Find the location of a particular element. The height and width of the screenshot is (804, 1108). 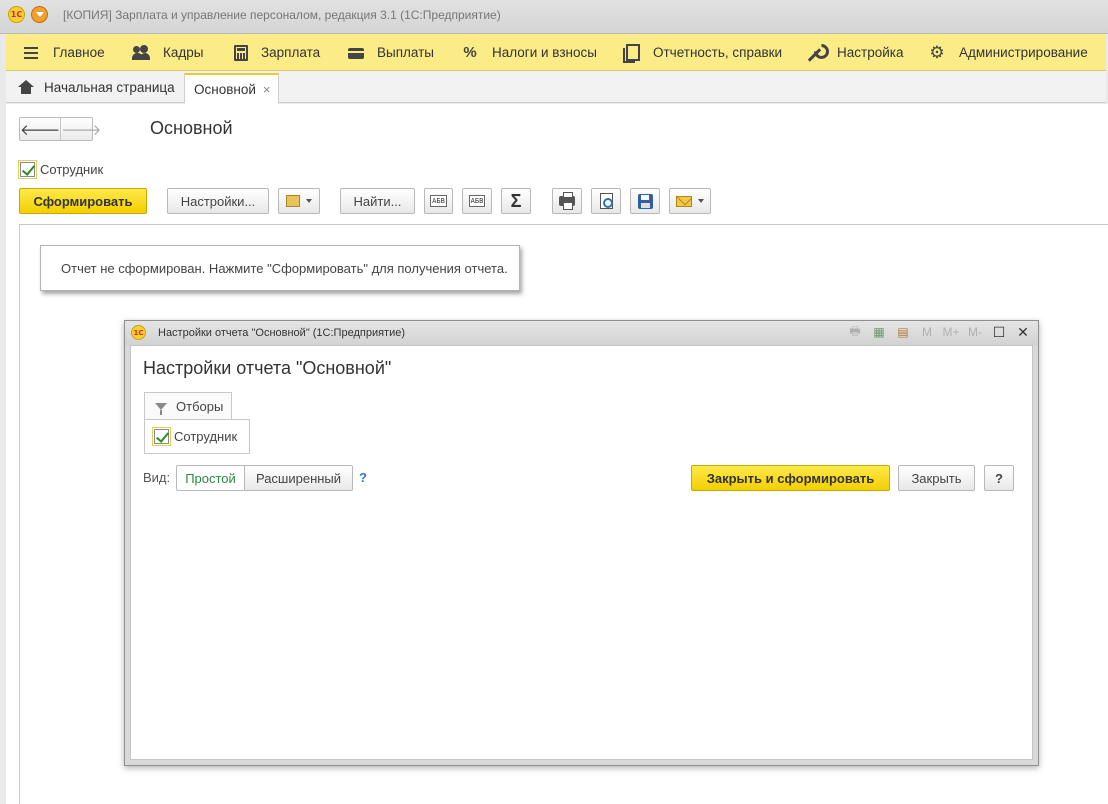

preview-icon is located at coordinates (606, 201).